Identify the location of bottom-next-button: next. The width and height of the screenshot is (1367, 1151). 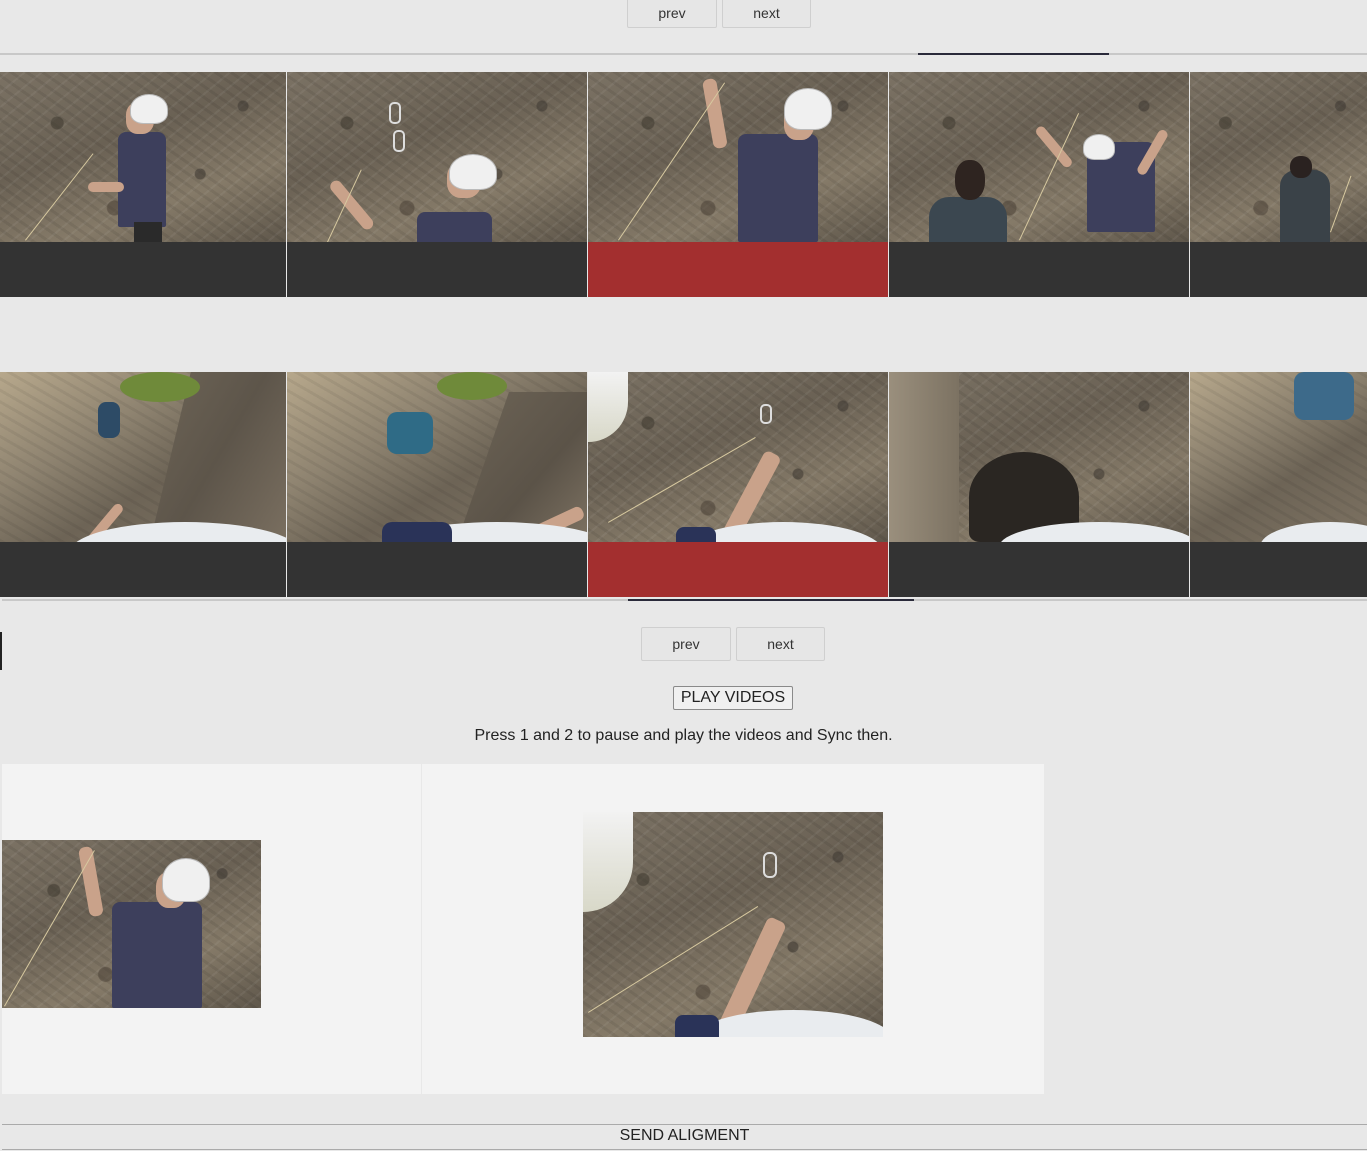
(780, 644).